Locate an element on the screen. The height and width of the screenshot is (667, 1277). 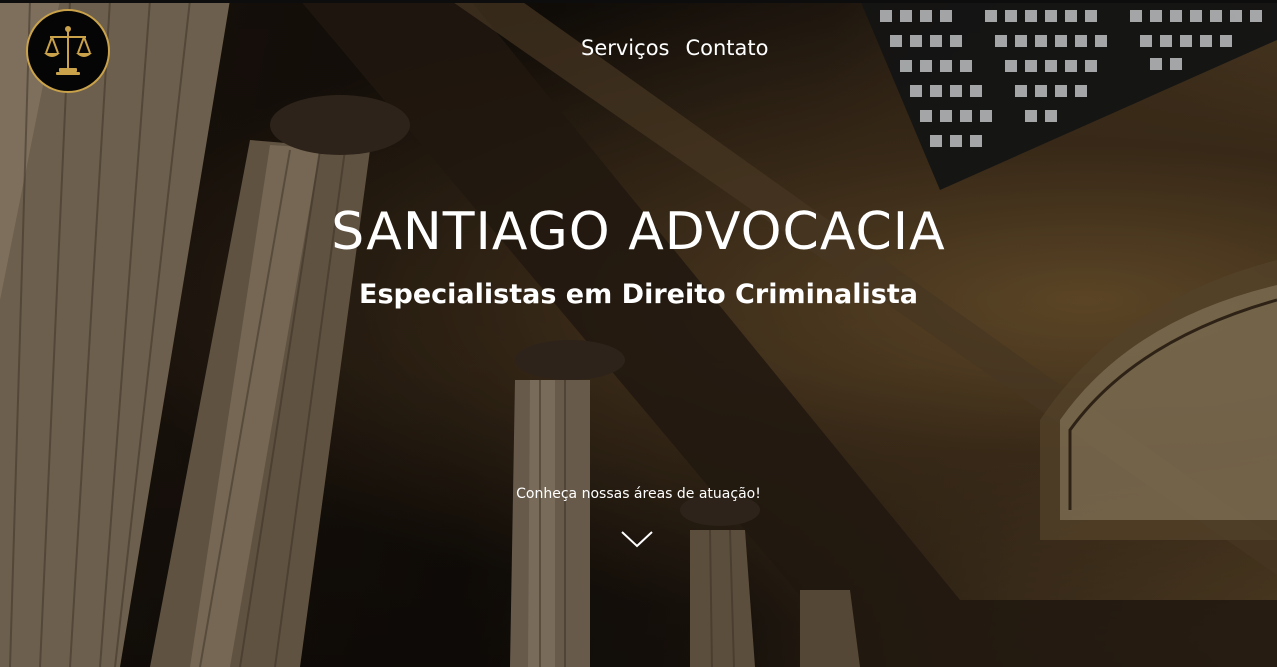
page-subtitle: Especialistas em Direito Criminalista is located at coordinates (638, 294).